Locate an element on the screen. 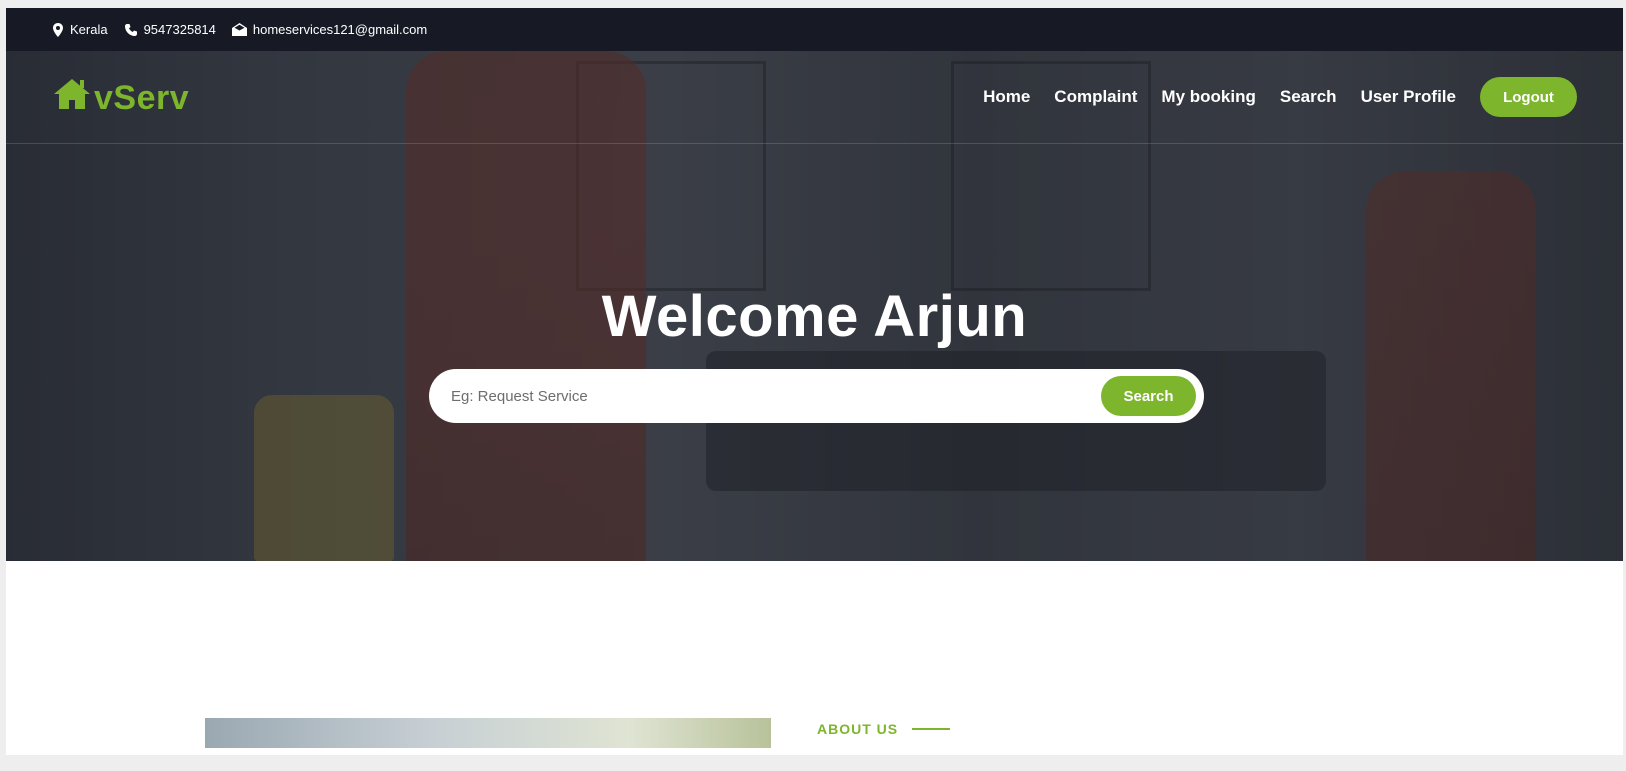  about-label-text: ABOUT US is located at coordinates (858, 729).